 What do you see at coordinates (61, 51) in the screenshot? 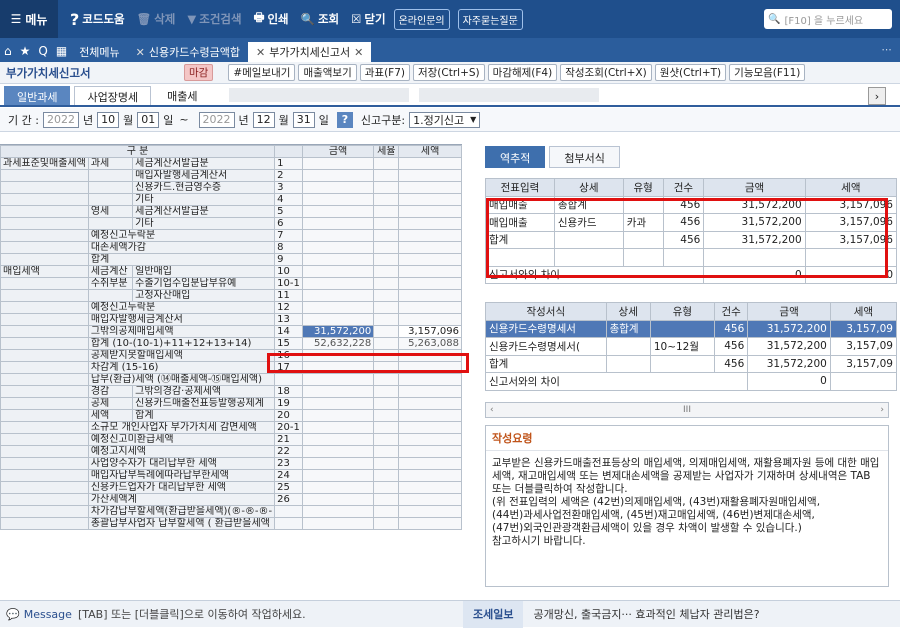
I see `grid-icon: ▦` at bounding box center [61, 51].